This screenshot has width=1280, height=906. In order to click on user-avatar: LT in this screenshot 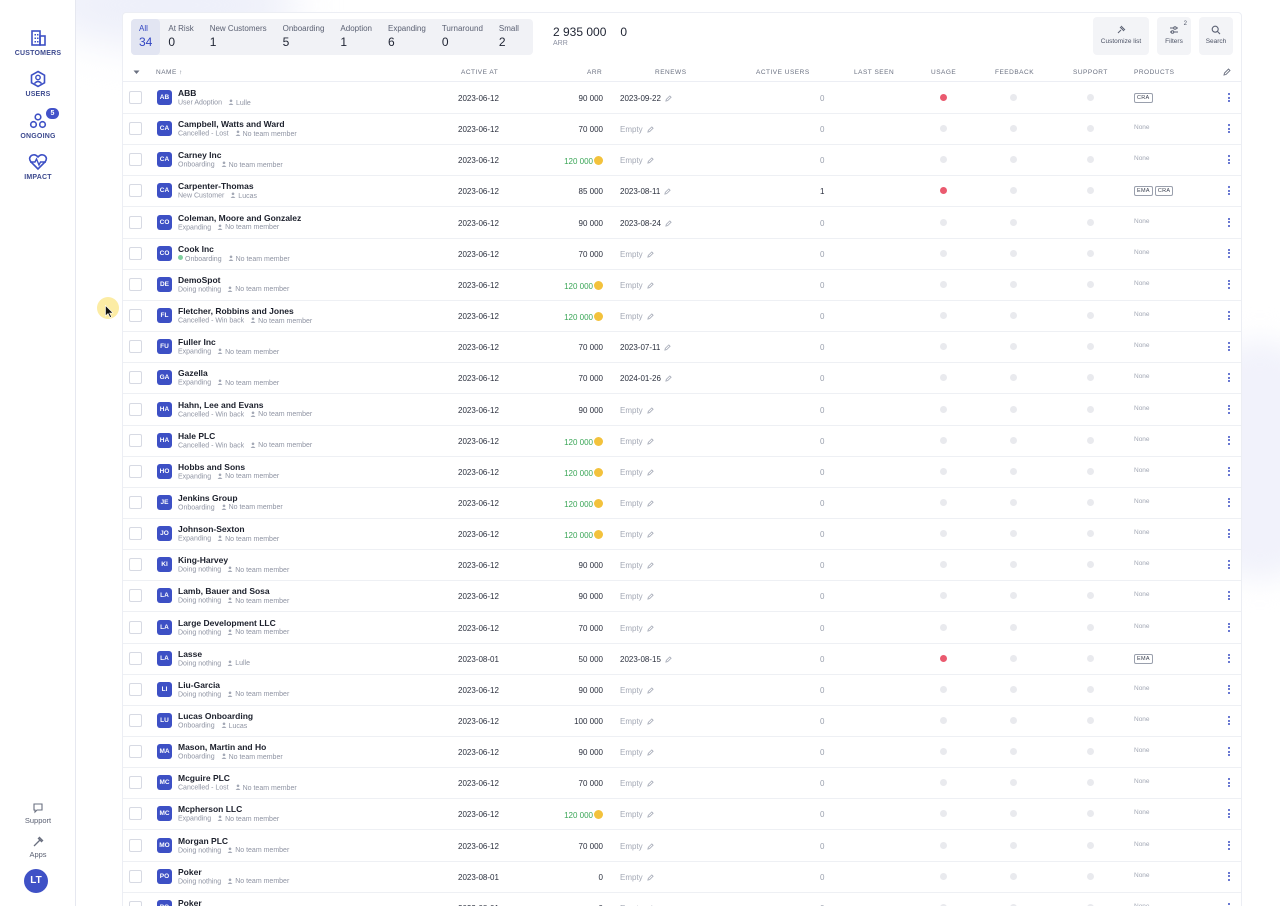, I will do `click(36, 881)`.